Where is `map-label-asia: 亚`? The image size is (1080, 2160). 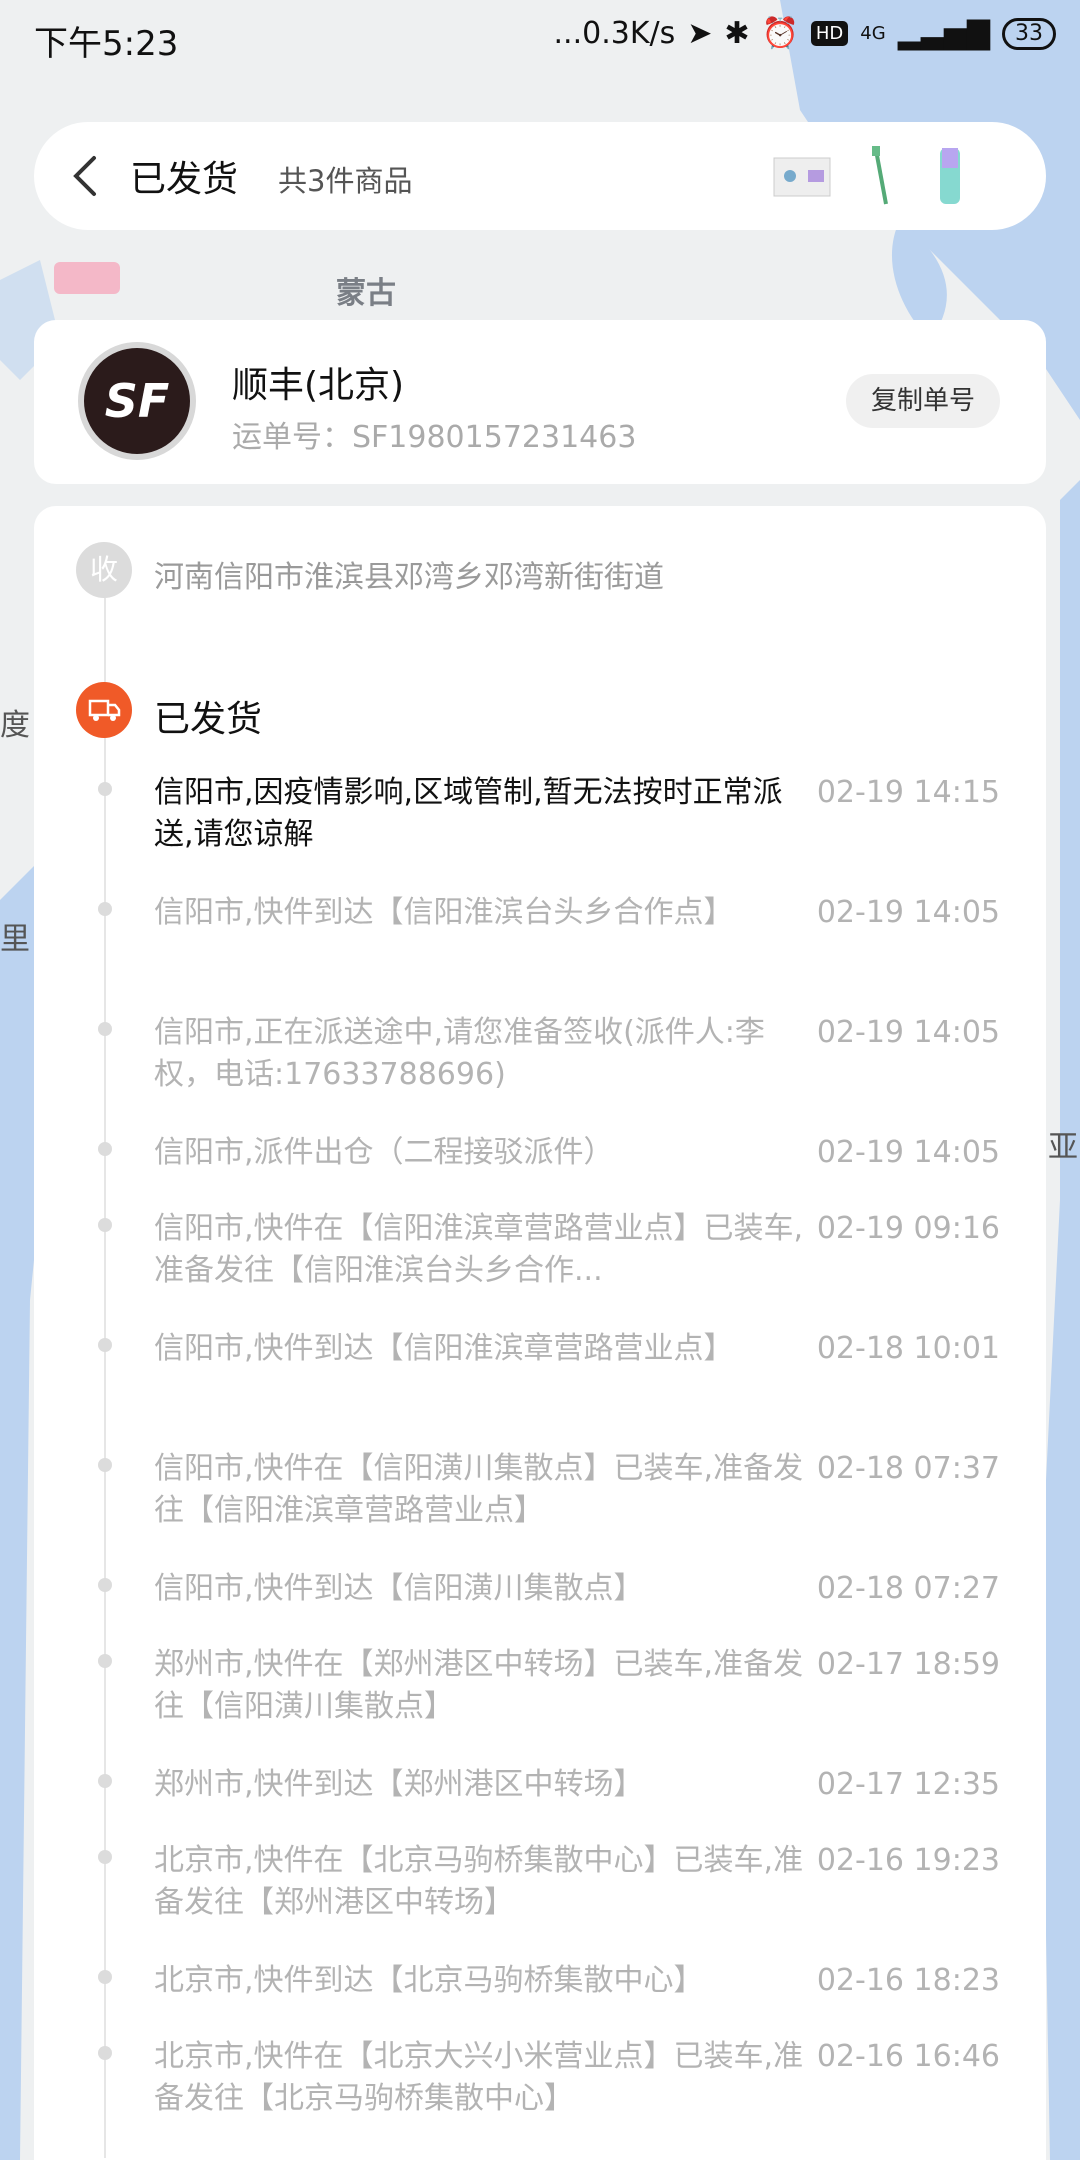 map-label-asia: 亚 is located at coordinates (1063, 1147).